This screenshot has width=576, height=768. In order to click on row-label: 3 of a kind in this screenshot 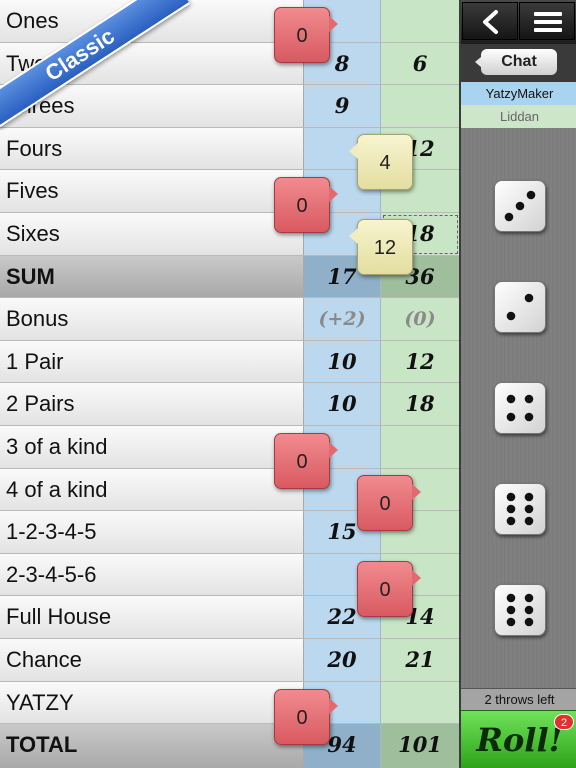, I will do `click(152, 447)`.